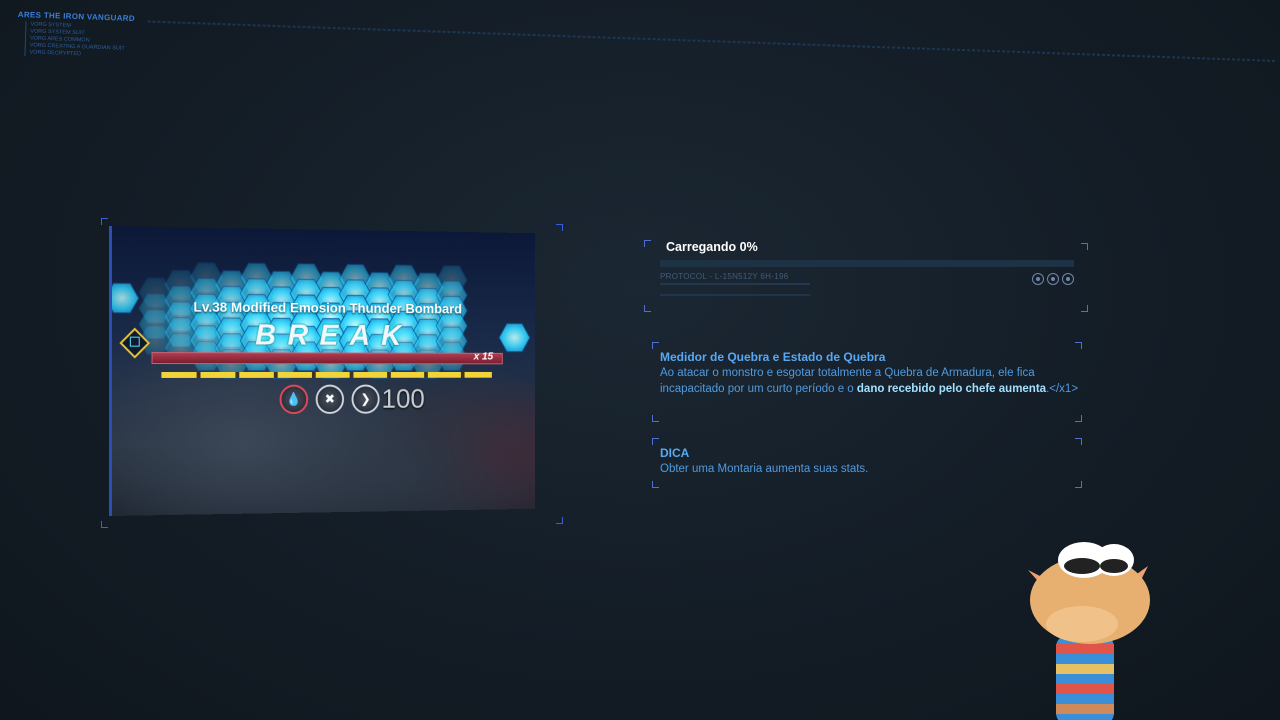 The image size is (1280, 720). Describe the element at coordinates (1085, 677) in the screenshot. I see `mascot-body` at that location.